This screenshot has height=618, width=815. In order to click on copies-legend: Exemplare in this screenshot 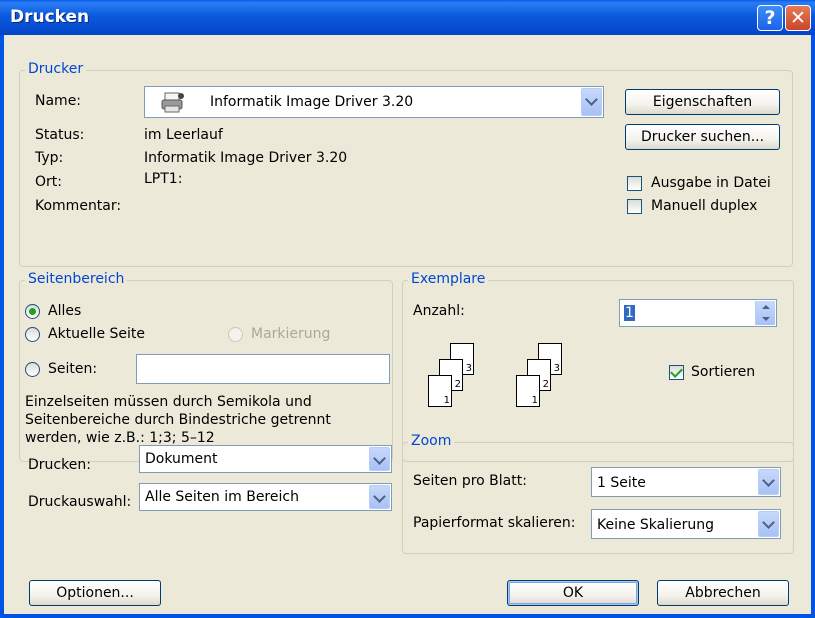, I will do `click(448, 279)`.